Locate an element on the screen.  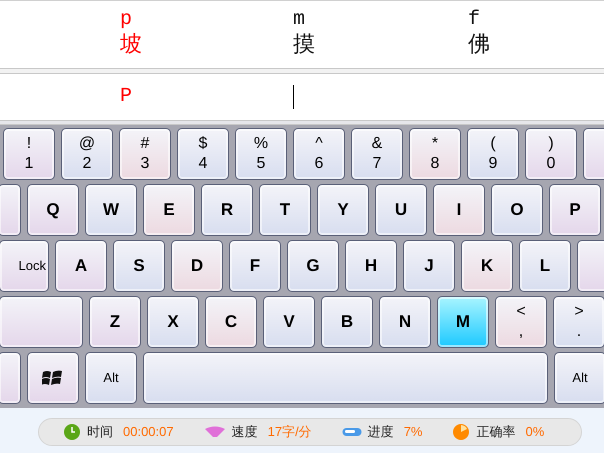
text-cursor is located at coordinates (293, 97).